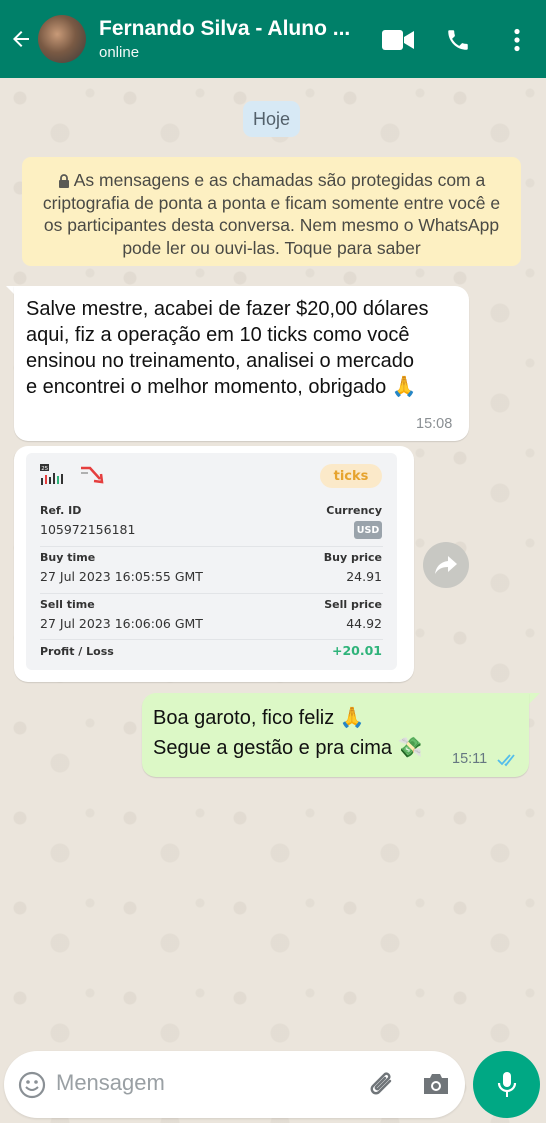 This screenshot has width=546, height=1123. What do you see at coordinates (506, 760) in the screenshot?
I see `read-ticks-icon` at bounding box center [506, 760].